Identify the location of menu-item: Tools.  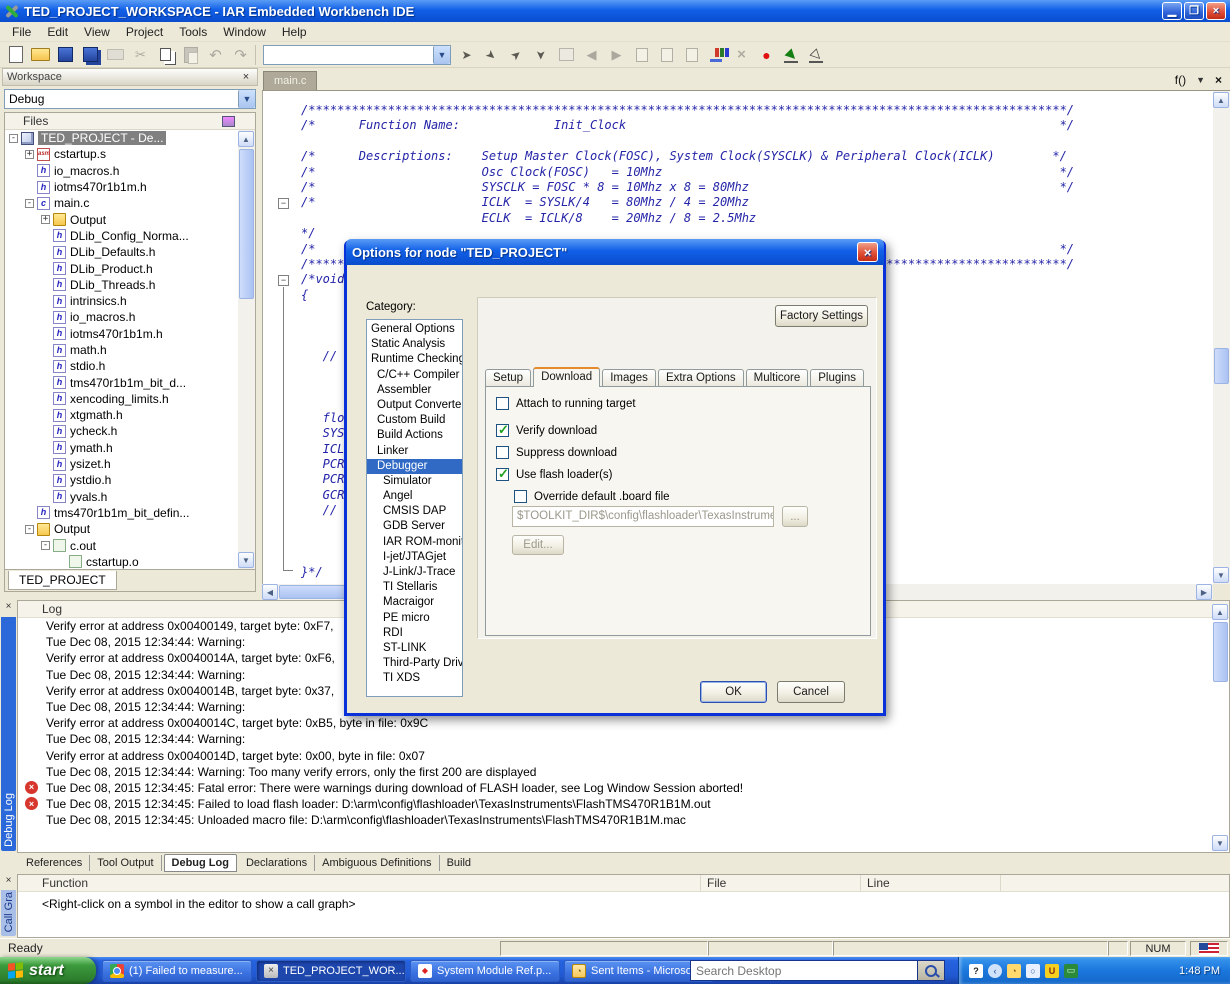
(193, 32).